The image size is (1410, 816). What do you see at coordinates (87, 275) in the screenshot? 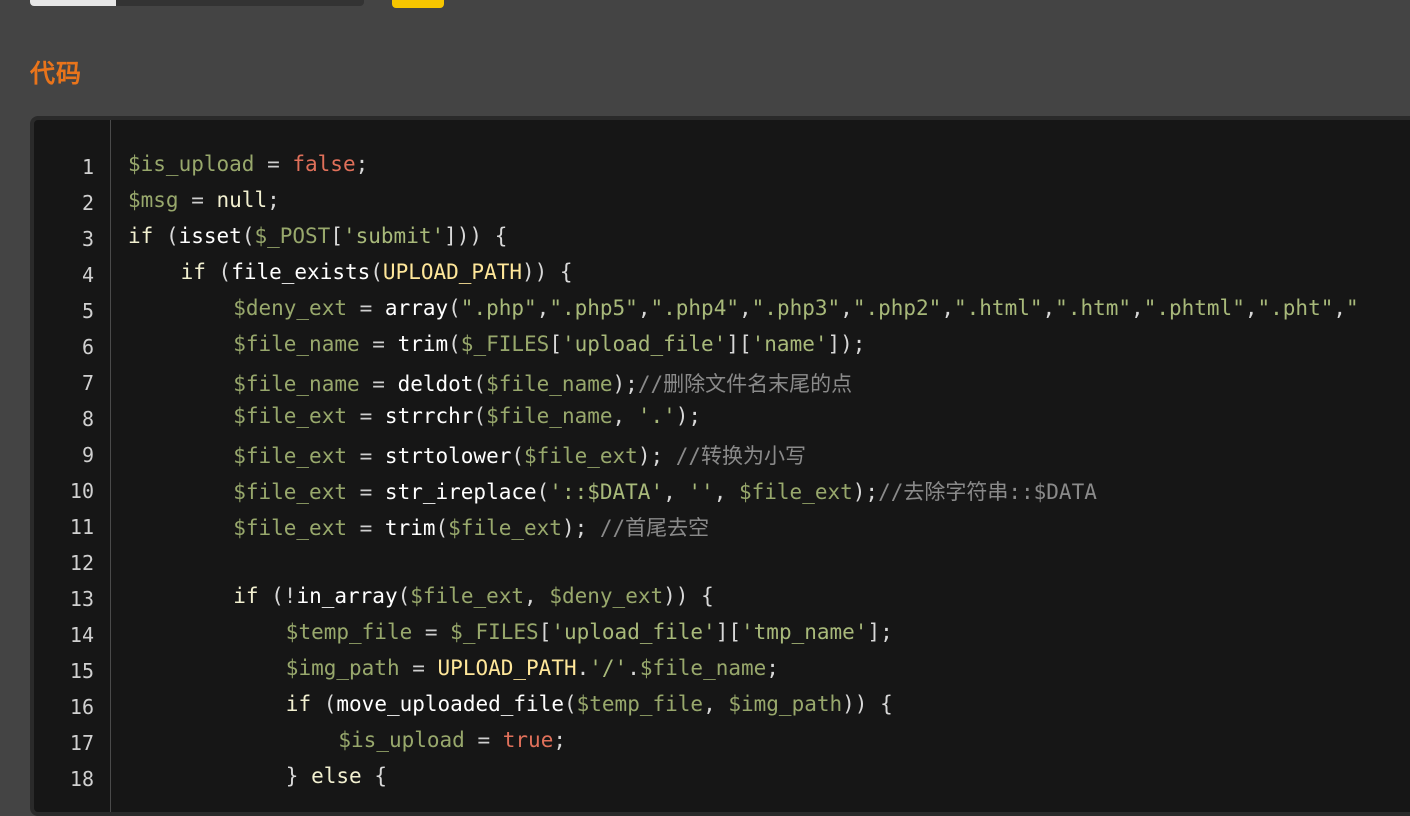
I see `line-number: 4` at bounding box center [87, 275].